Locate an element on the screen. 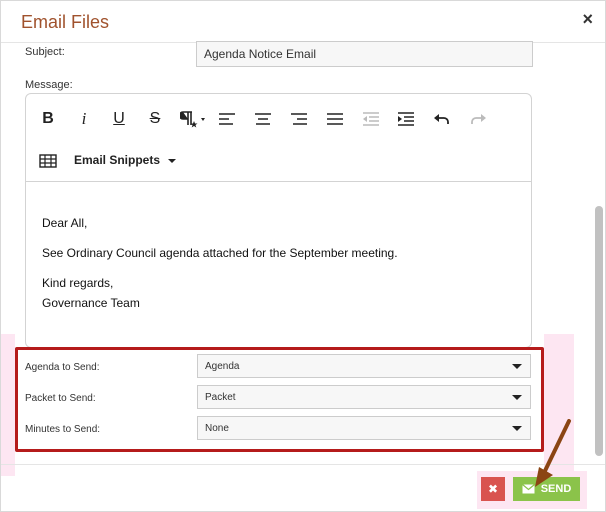 The height and width of the screenshot is (512, 606). insert-table-button is located at coordinates (48, 161).